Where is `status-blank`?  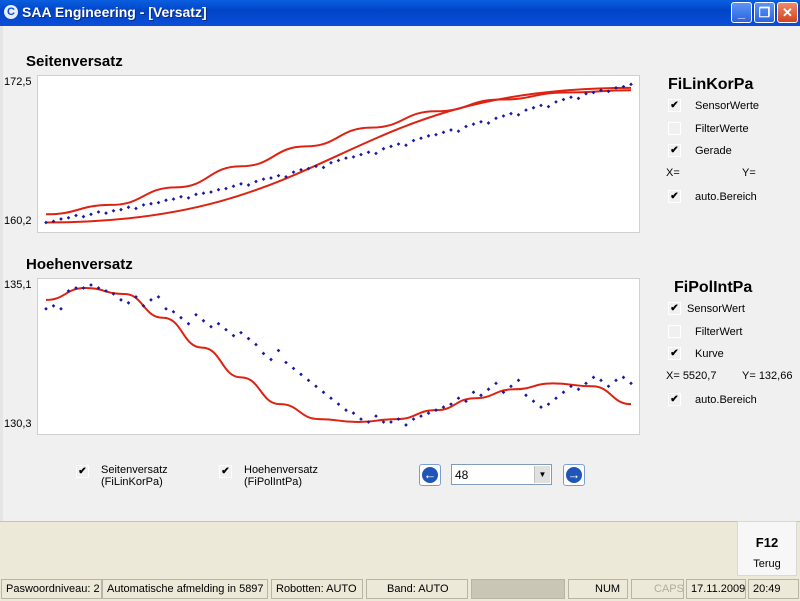
status-blank is located at coordinates (518, 589).